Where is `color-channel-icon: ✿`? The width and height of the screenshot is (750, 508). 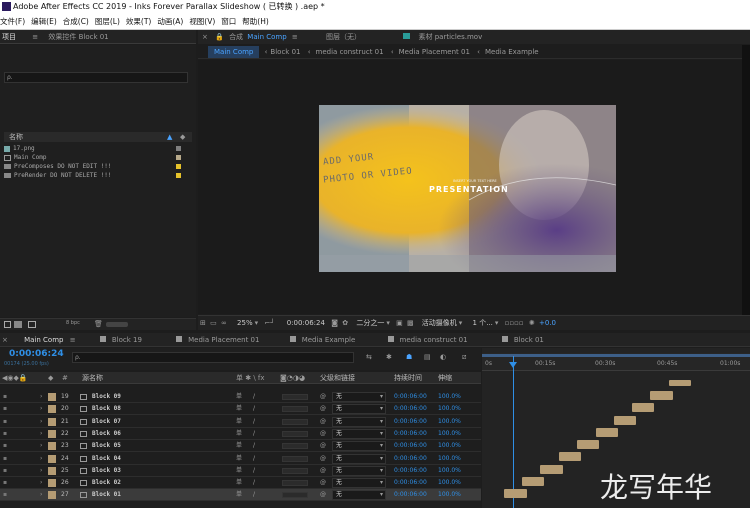 color-channel-icon: ✿ is located at coordinates (345, 323).